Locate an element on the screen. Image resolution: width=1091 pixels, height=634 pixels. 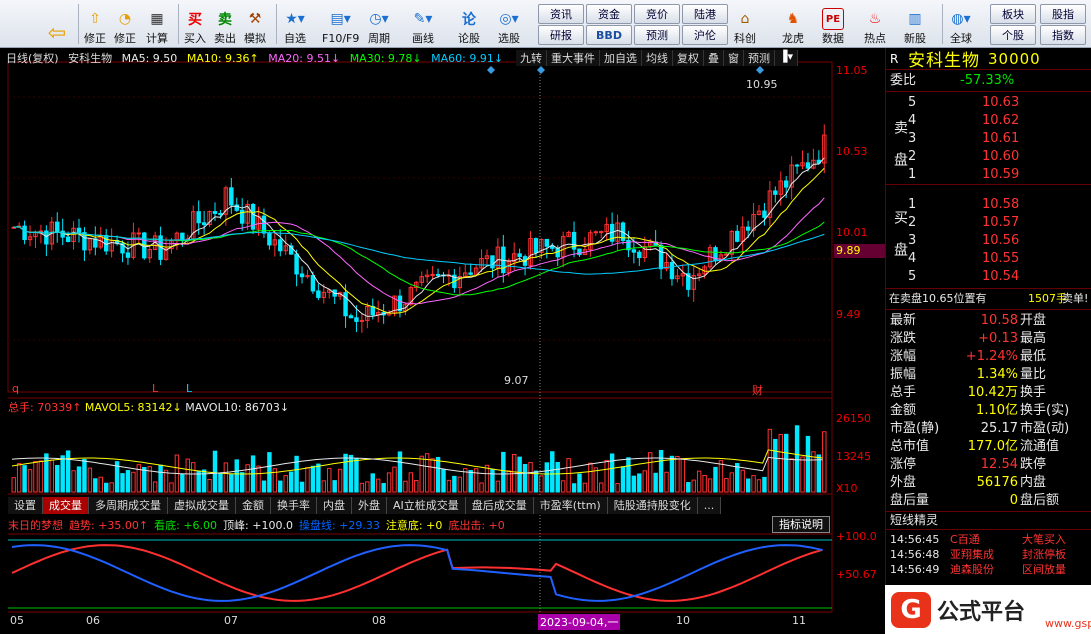
hot-button: ♨ 热点 is located at coordinates (875, 24).